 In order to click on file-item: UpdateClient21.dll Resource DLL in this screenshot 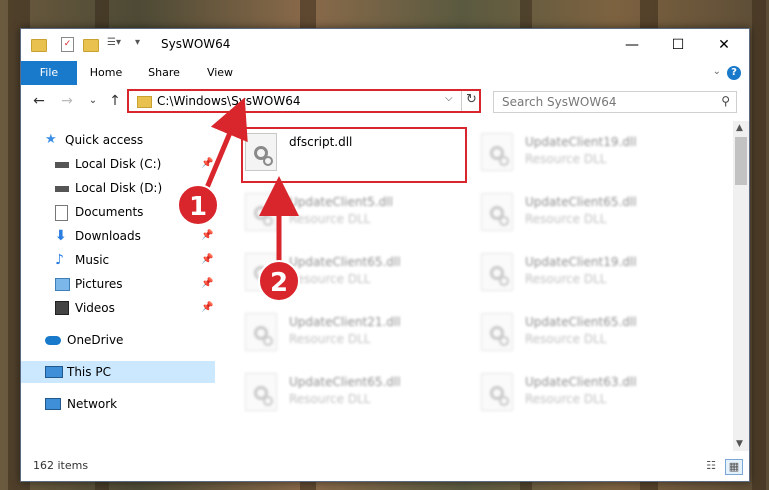, I will do `click(356, 332)`.